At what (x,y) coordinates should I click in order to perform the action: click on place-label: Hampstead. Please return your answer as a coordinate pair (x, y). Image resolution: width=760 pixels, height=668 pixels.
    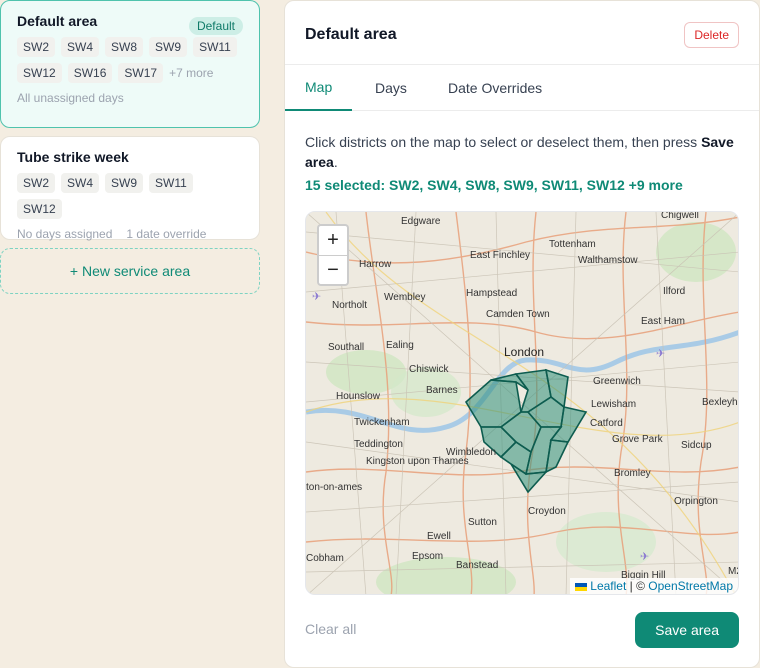
    Looking at the image, I should click on (491, 293).